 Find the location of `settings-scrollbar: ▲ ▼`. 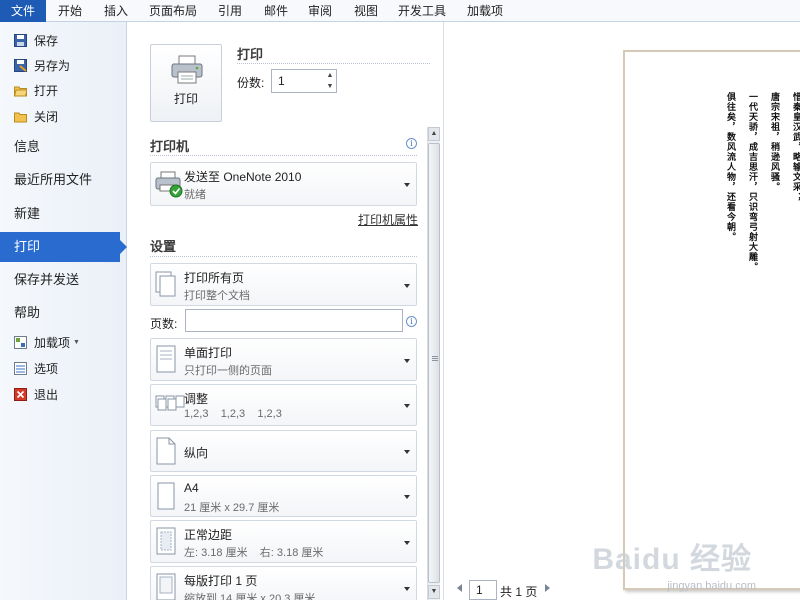

settings-scrollbar: ▲ ▼ is located at coordinates (433, 363).